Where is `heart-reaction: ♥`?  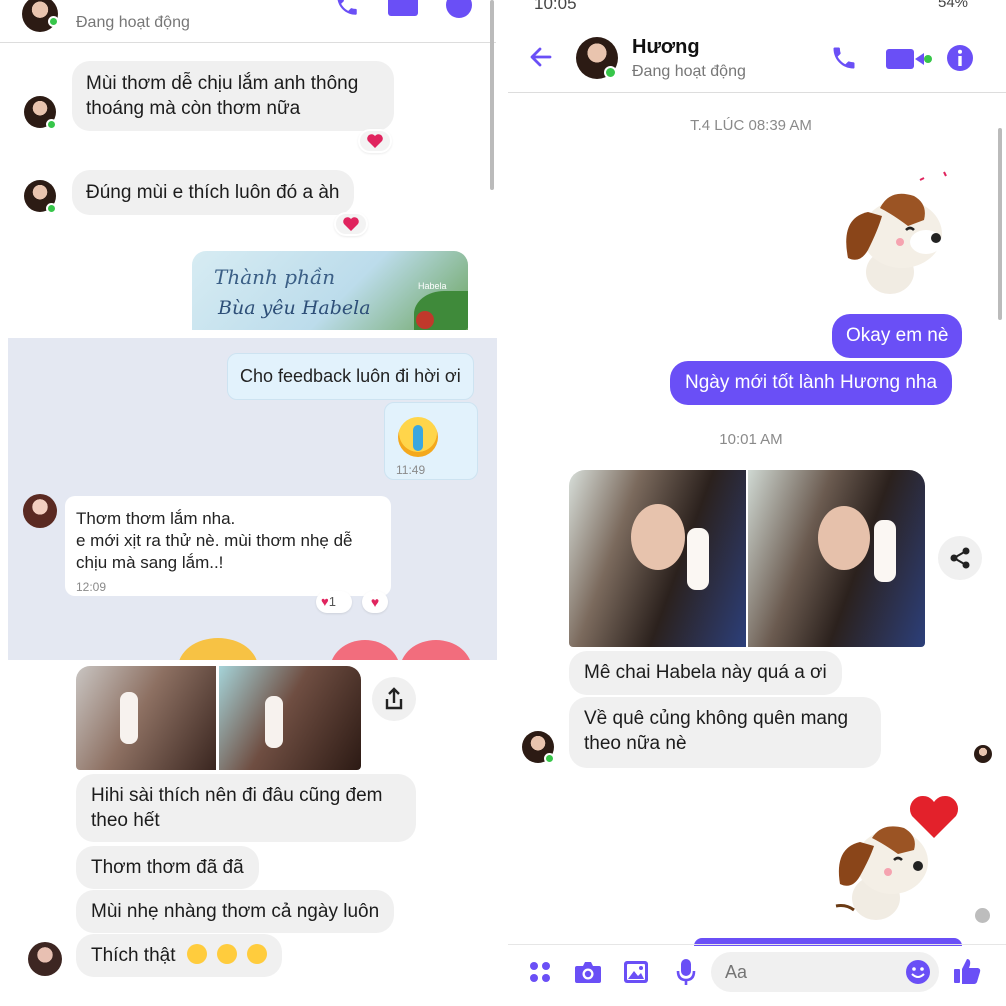 heart-reaction: ♥ is located at coordinates (375, 602).